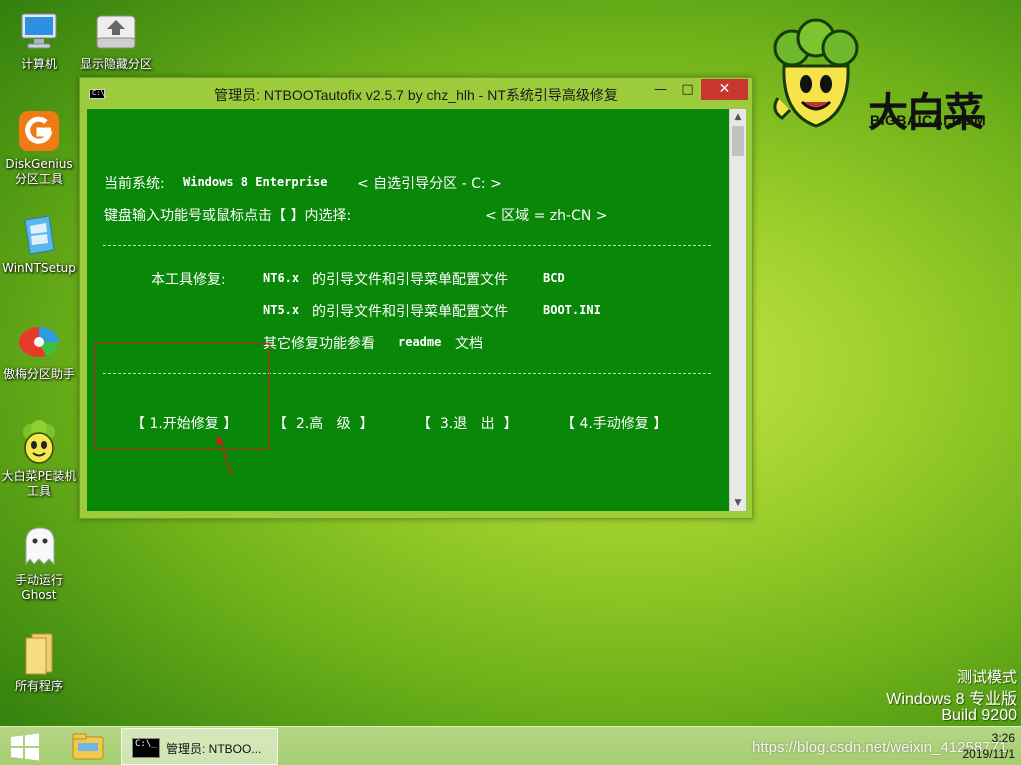 This screenshot has width=1021, height=765. Describe the element at coordinates (39, 653) in the screenshot. I see `folder-icon` at that location.